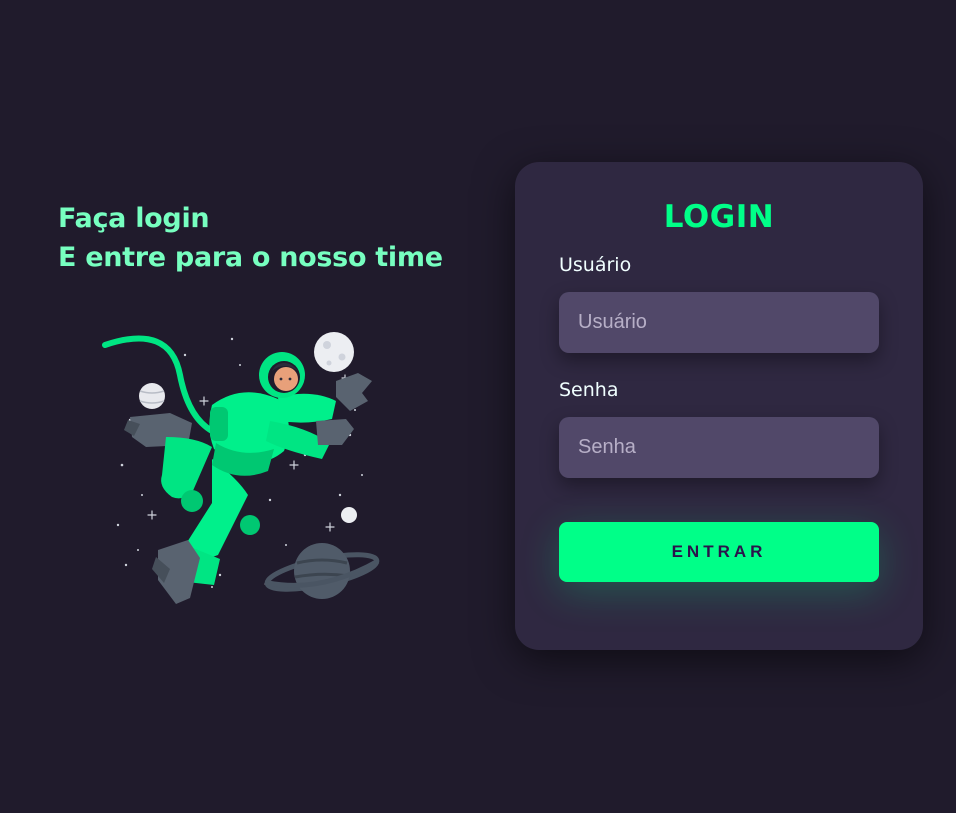 This screenshot has width=956, height=813. Describe the element at coordinates (719, 217) in the screenshot. I see `login-title: LOGIN` at that location.